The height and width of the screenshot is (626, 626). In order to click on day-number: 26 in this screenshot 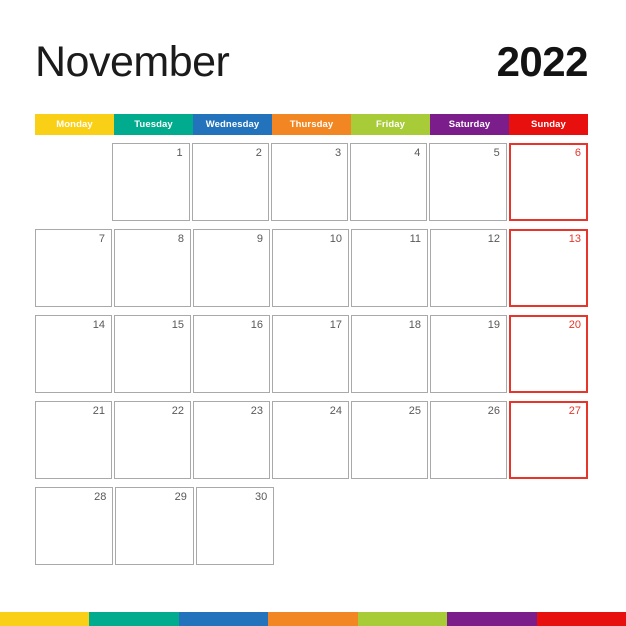, I will do `click(493, 411)`.